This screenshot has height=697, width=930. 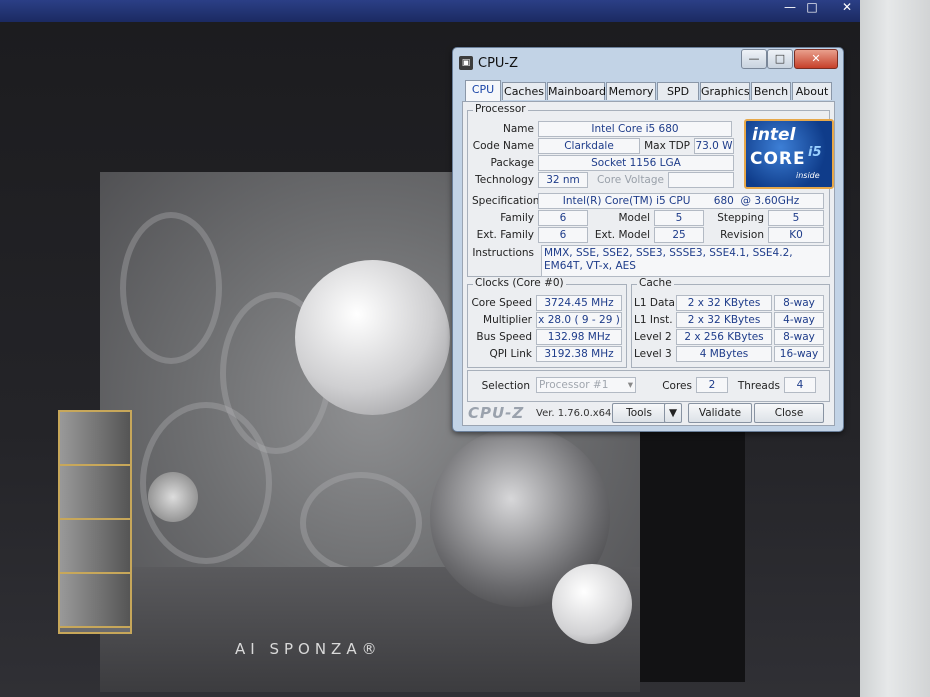 I want to click on stepping-label: Stepping, so click(x=740, y=218).